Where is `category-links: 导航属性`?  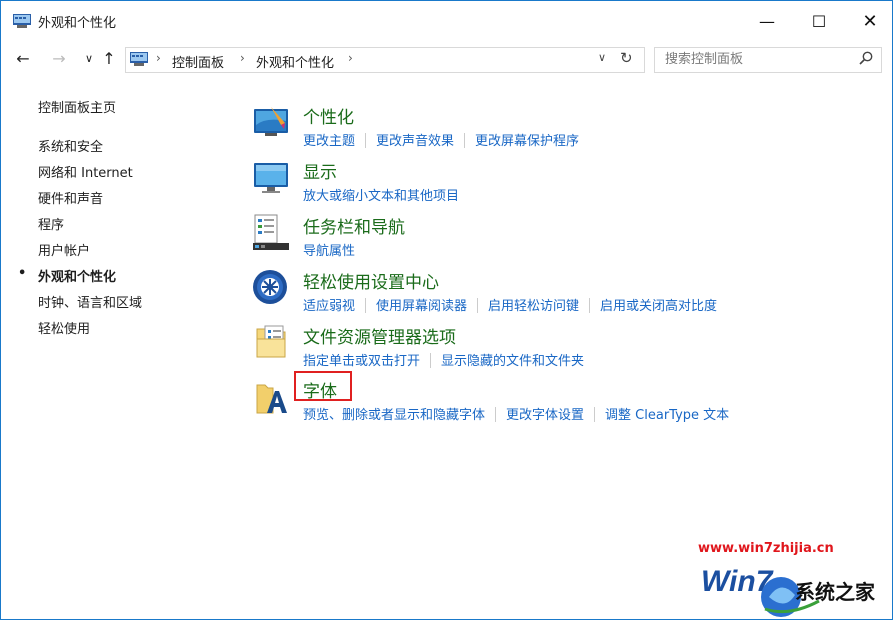 category-links: 导航属性 is located at coordinates (329, 249).